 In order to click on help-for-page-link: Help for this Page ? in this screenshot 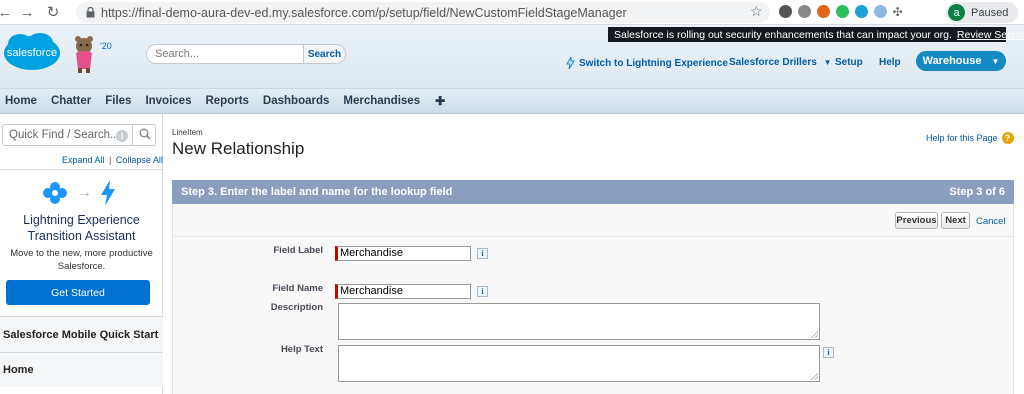, I will do `click(970, 138)`.